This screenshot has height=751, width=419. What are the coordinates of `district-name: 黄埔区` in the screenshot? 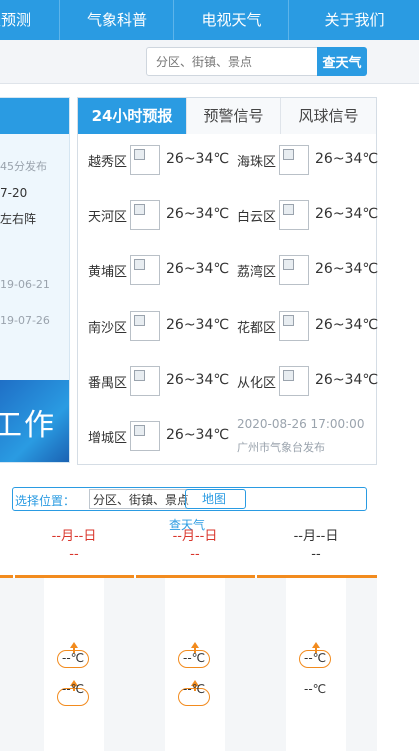 It's located at (108, 272).